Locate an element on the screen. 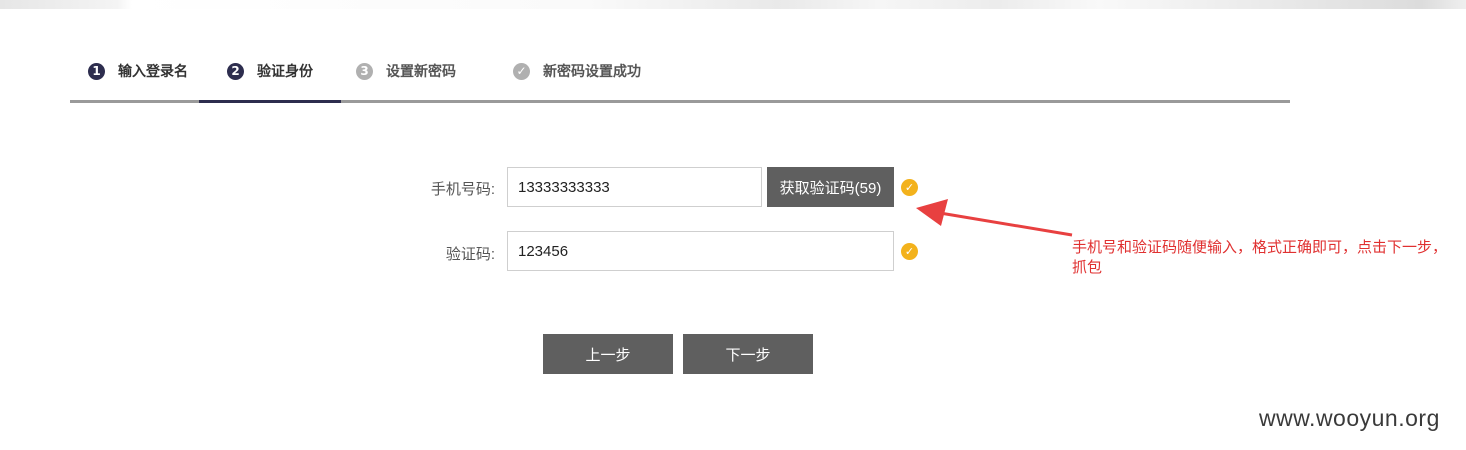 This screenshot has height=450, width=1466. annotation-note: 手机号和验证码随便输入，格式正确即可，点击下一步，抓包 is located at coordinates (1260, 257).